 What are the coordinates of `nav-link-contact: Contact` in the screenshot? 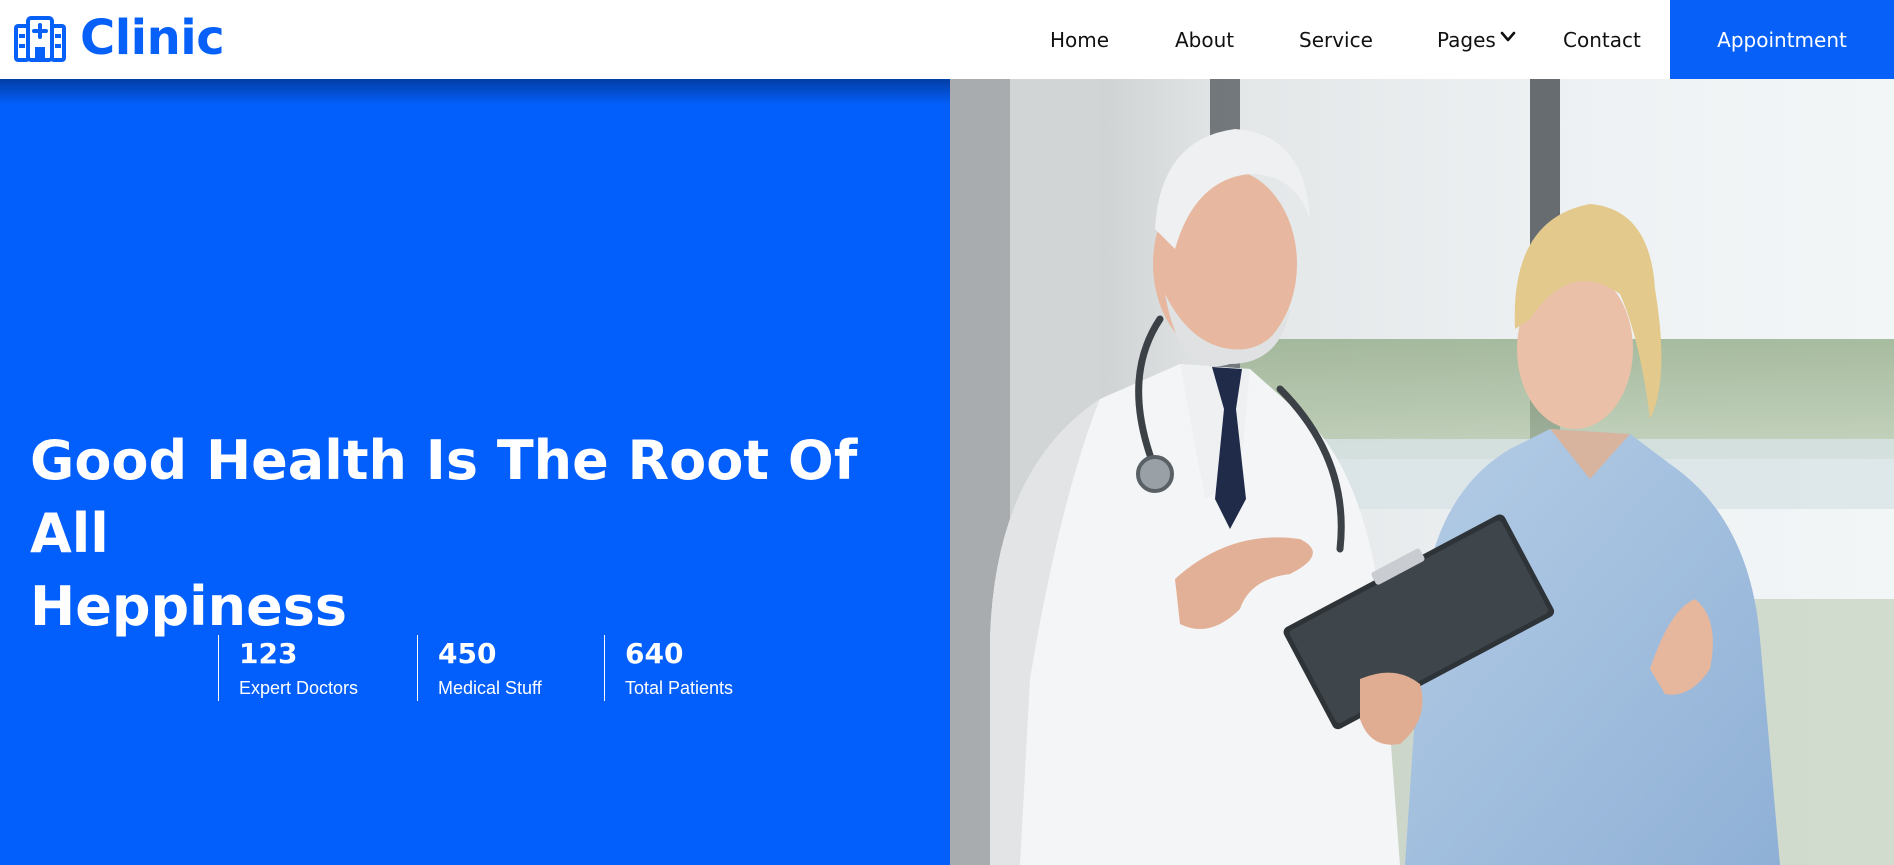 It's located at (1602, 40).